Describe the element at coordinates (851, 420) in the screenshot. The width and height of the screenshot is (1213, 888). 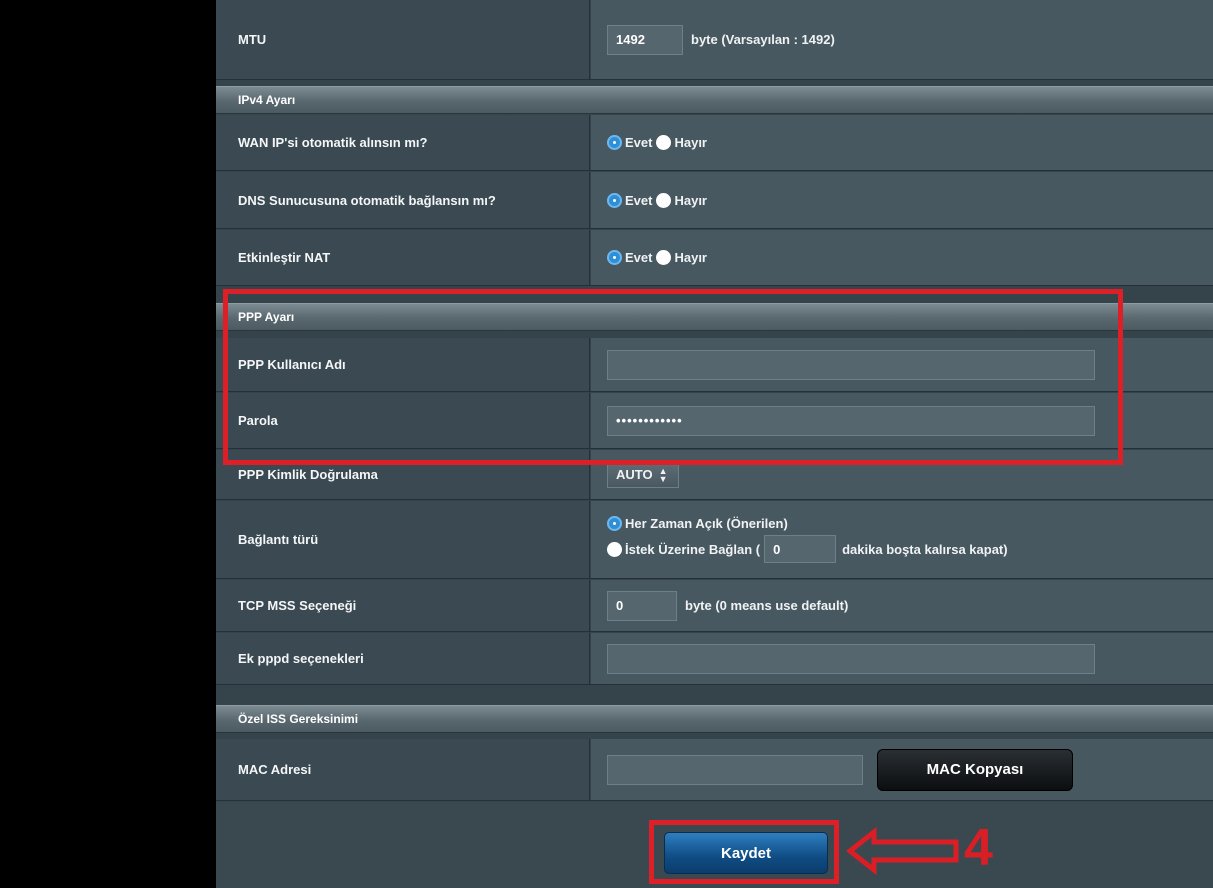
I see `password-input: ••••••••••••` at that location.